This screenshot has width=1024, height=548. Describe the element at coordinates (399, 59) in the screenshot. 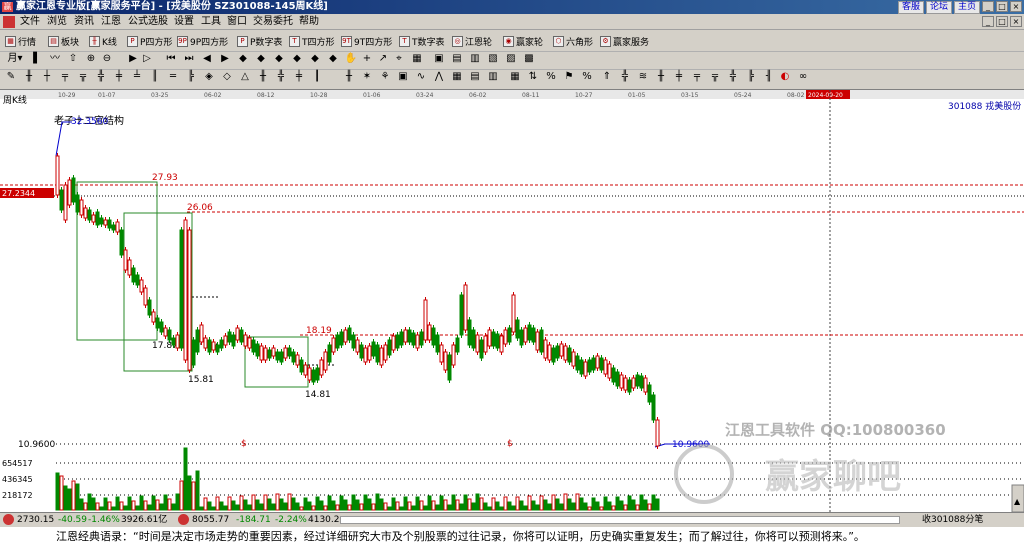

I see `cursor-icon: ⌖` at that location.